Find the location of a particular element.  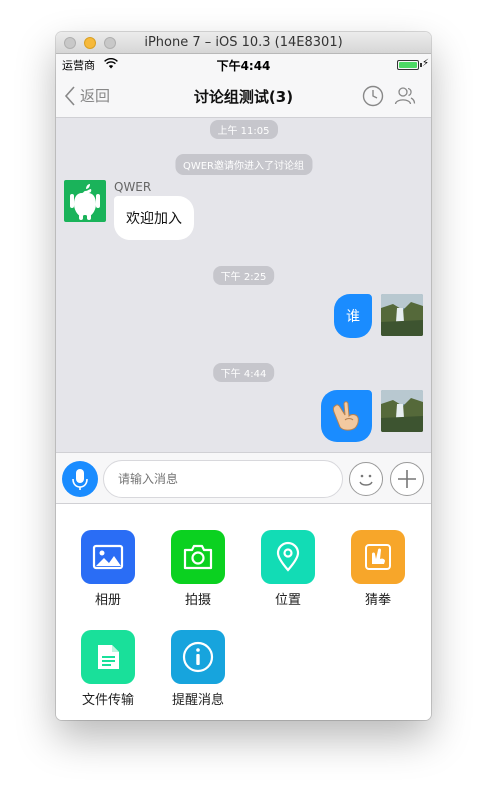

more-button is located at coordinates (407, 479).